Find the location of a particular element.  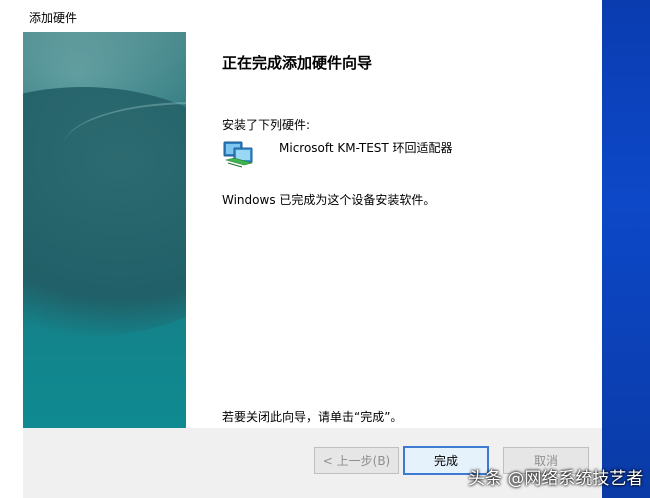

page-title: 正在完成添加硬件向导 is located at coordinates (297, 63).